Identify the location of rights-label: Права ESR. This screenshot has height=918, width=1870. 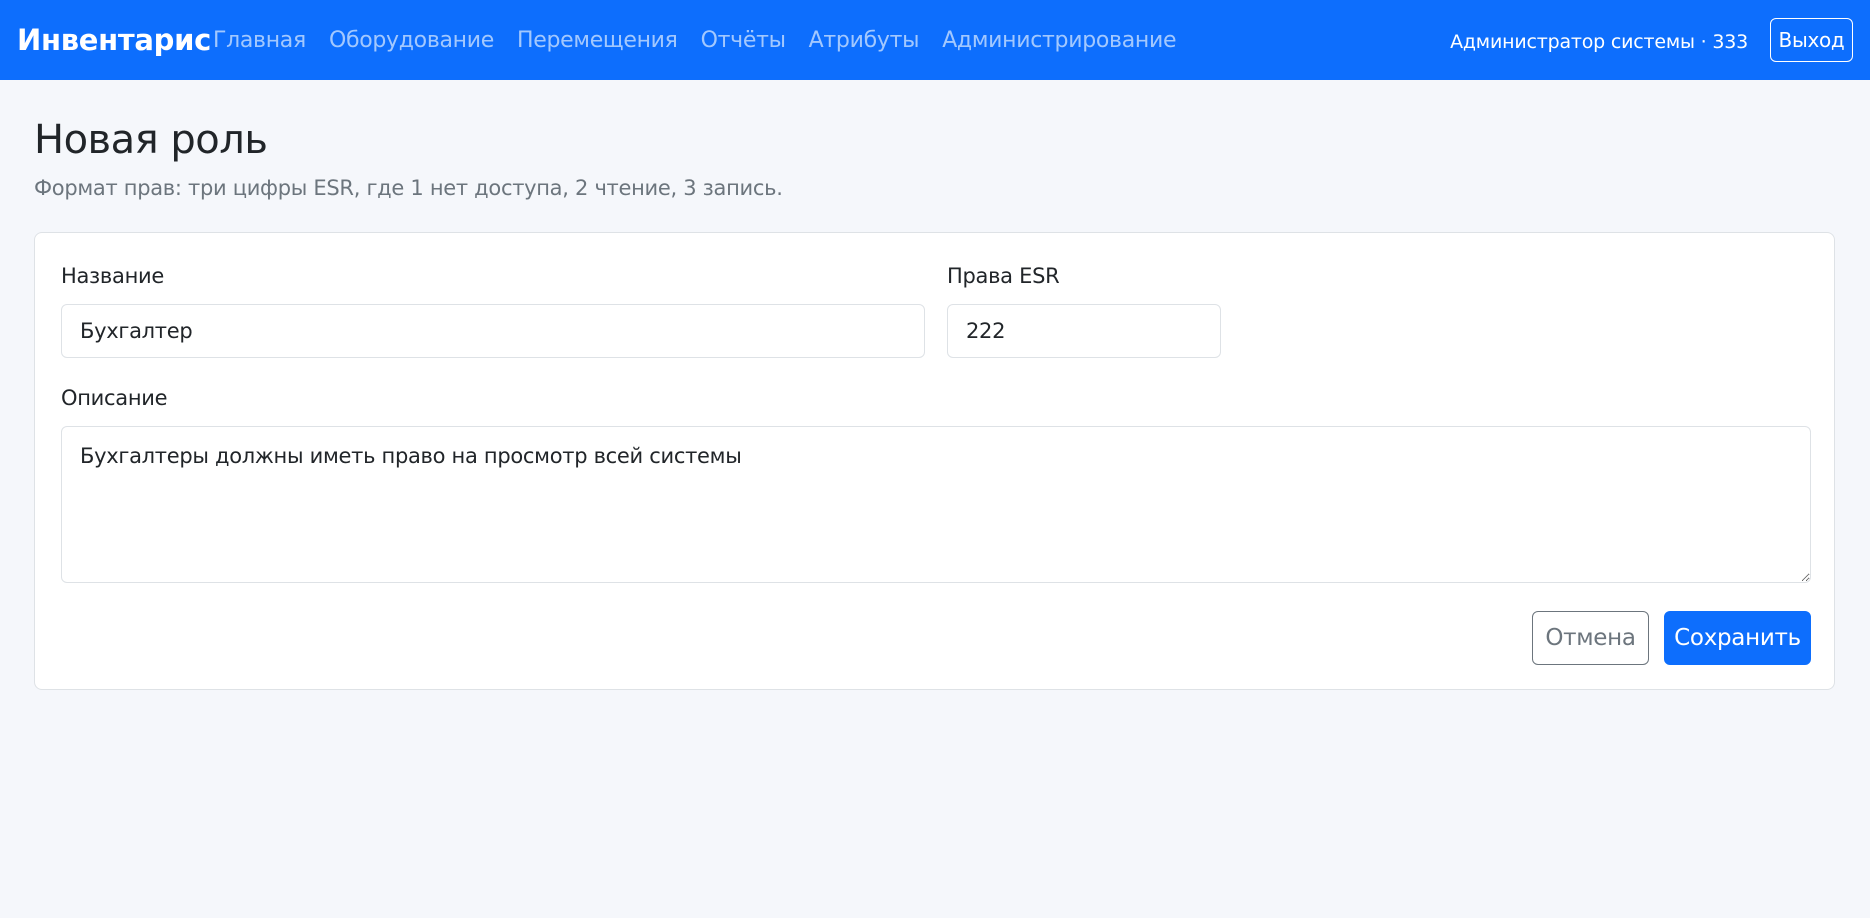
(1003, 276).